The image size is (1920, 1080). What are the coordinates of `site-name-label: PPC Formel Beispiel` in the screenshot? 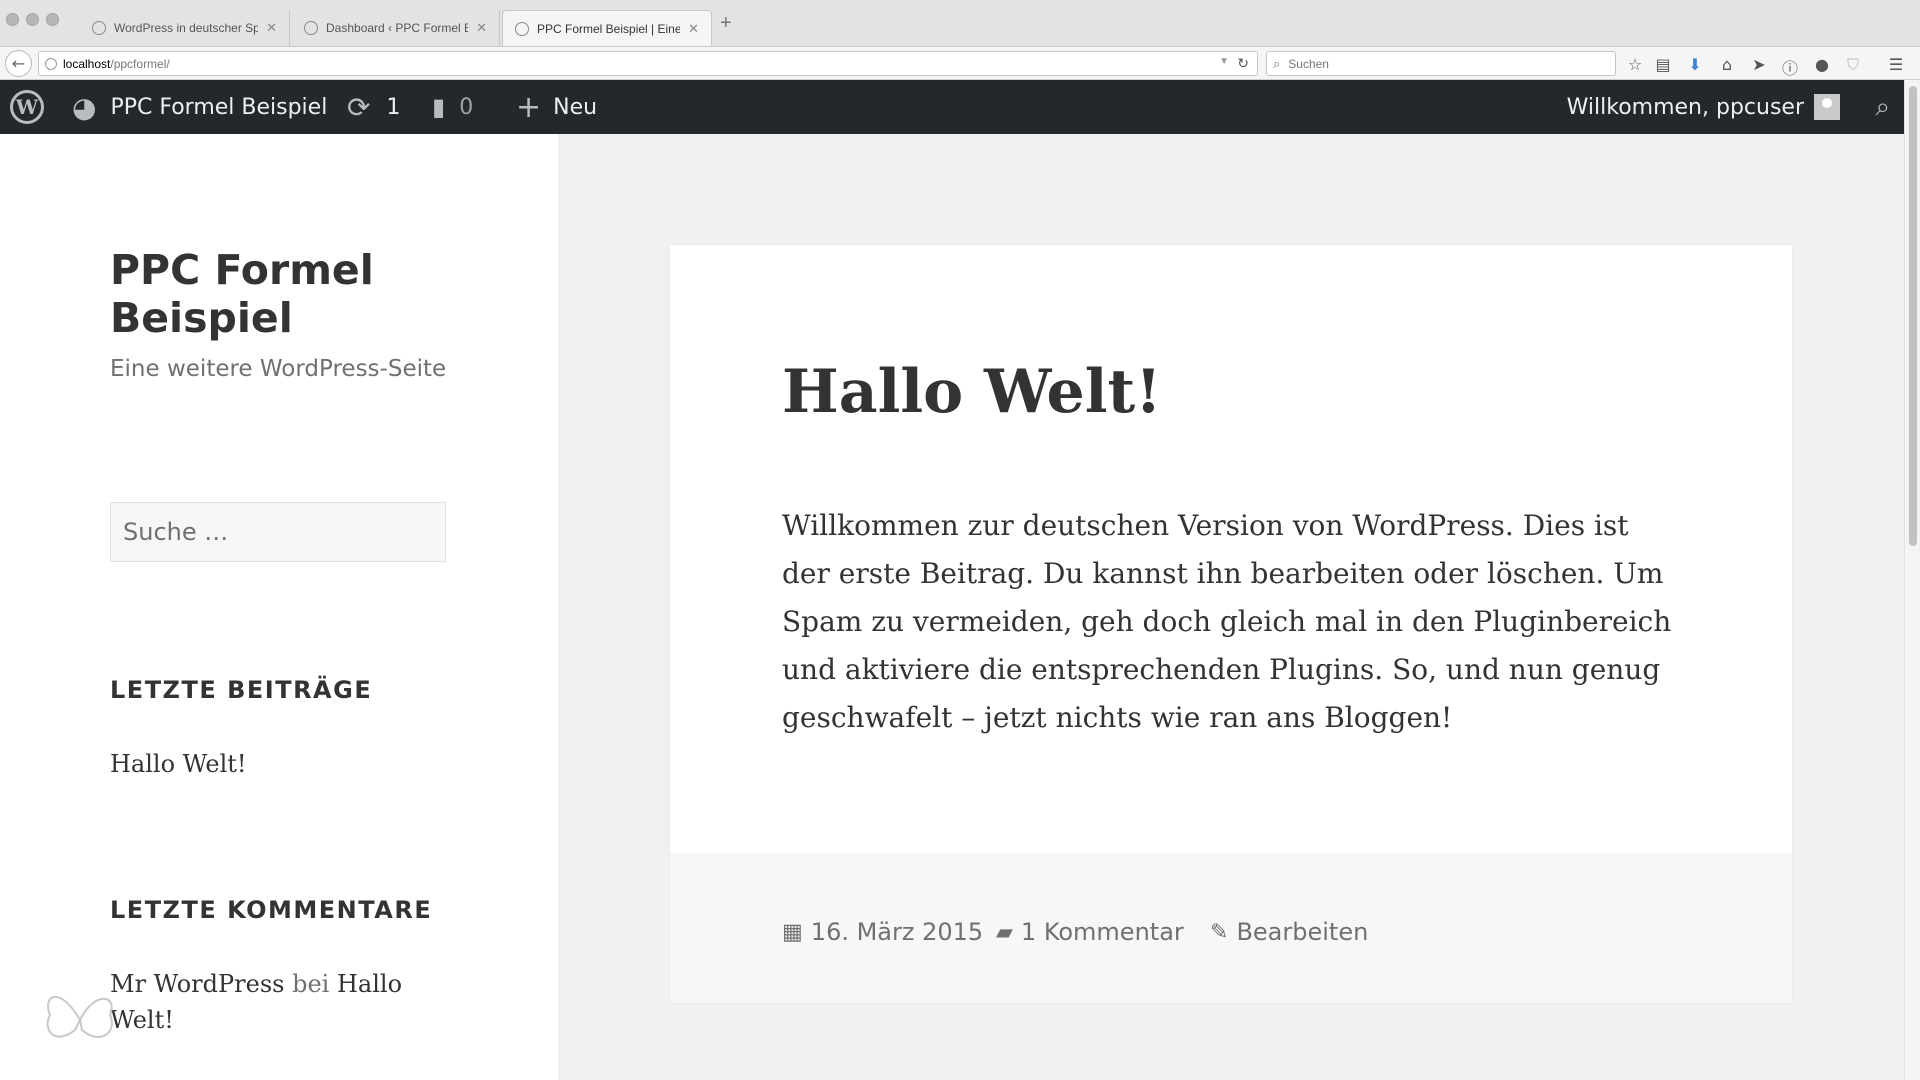 It's located at (219, 107).